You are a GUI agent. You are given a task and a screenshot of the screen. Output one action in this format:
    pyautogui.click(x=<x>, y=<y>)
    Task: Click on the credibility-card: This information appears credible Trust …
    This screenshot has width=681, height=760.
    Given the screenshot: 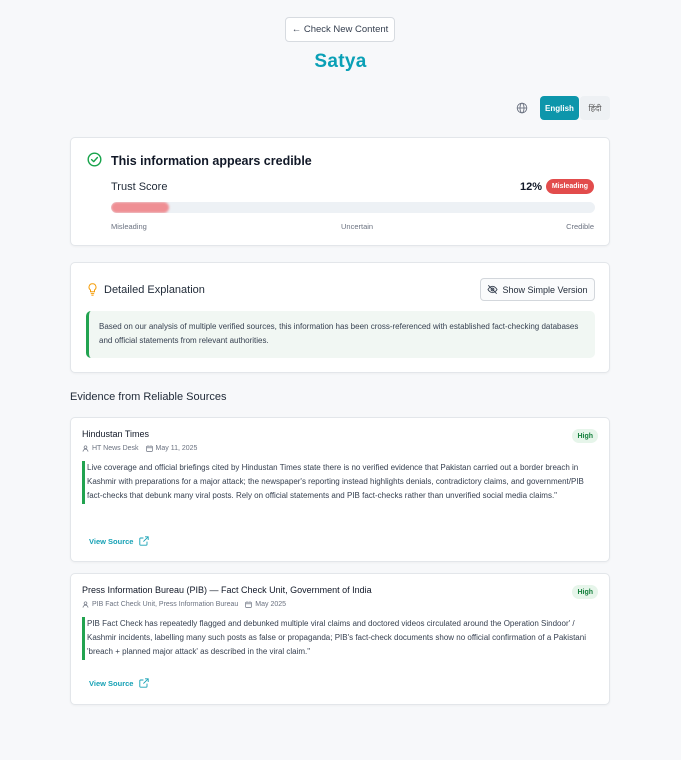 What is the action you would take?
    pyautogui.click(x=340, y=191)
    